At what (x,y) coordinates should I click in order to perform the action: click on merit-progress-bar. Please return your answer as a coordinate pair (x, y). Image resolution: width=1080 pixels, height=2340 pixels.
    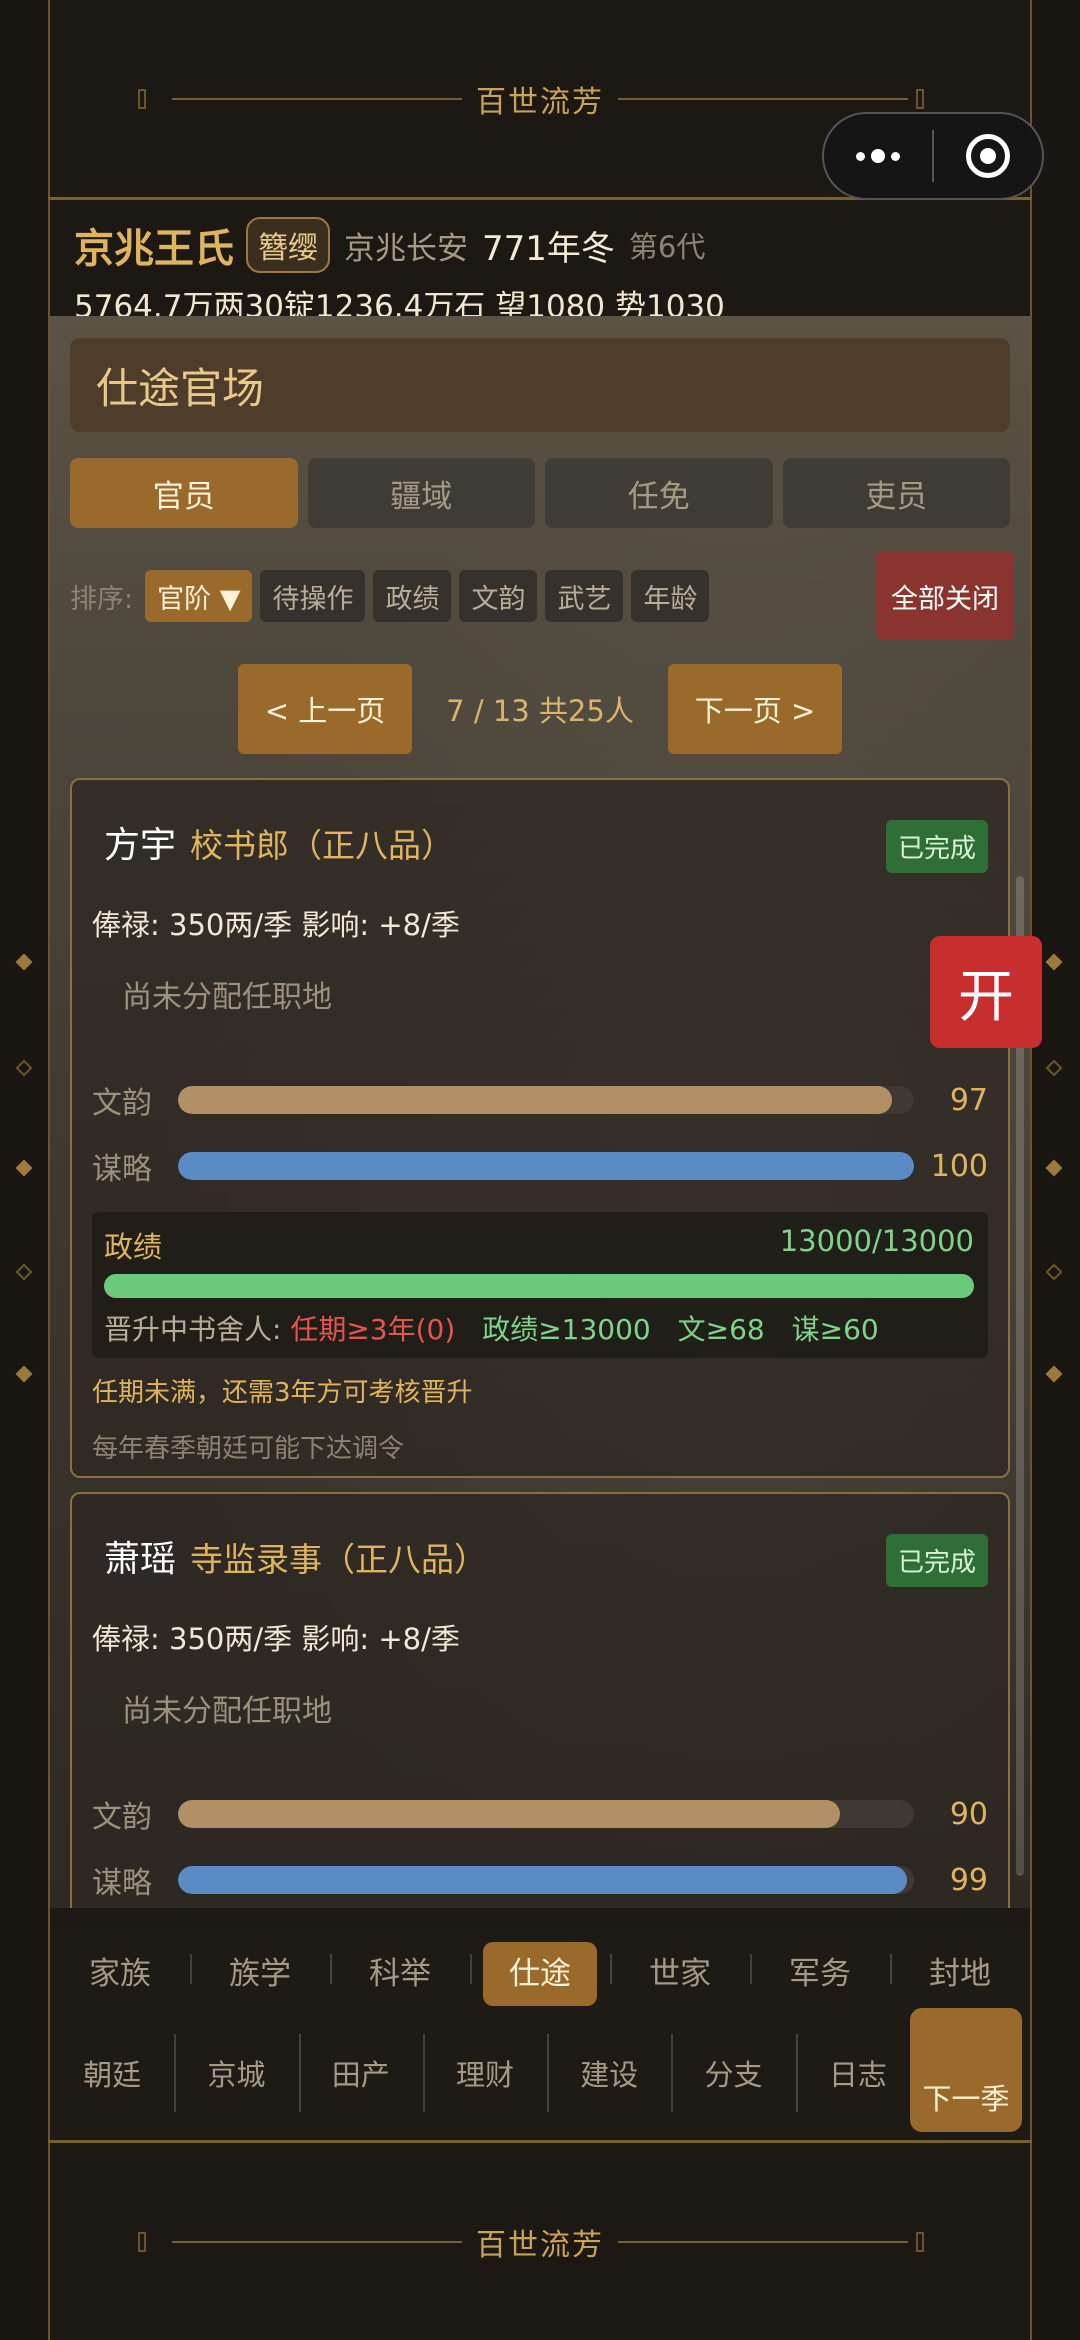
    Looking at the image, I should click on (539, 1286).